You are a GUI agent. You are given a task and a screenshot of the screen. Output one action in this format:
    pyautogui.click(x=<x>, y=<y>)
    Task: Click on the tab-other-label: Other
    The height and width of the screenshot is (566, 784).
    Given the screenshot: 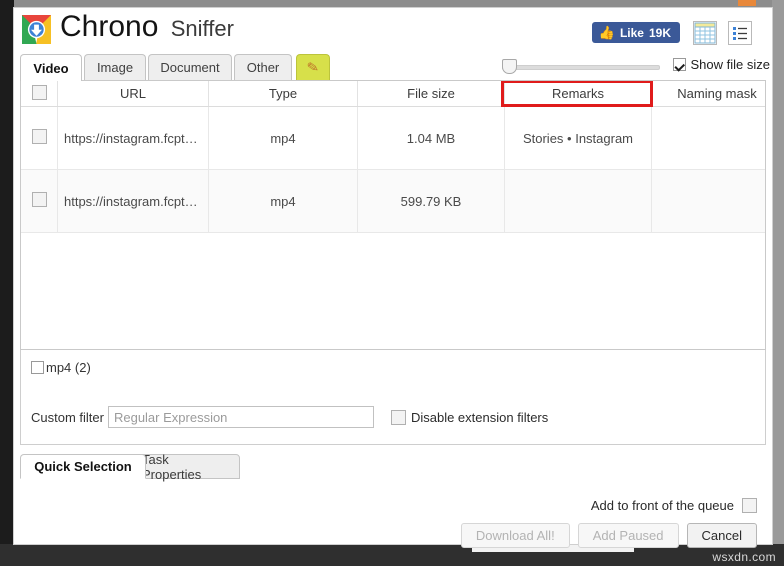 What is the action you would take?
    pyautogui.click(x=263, y=67)
    